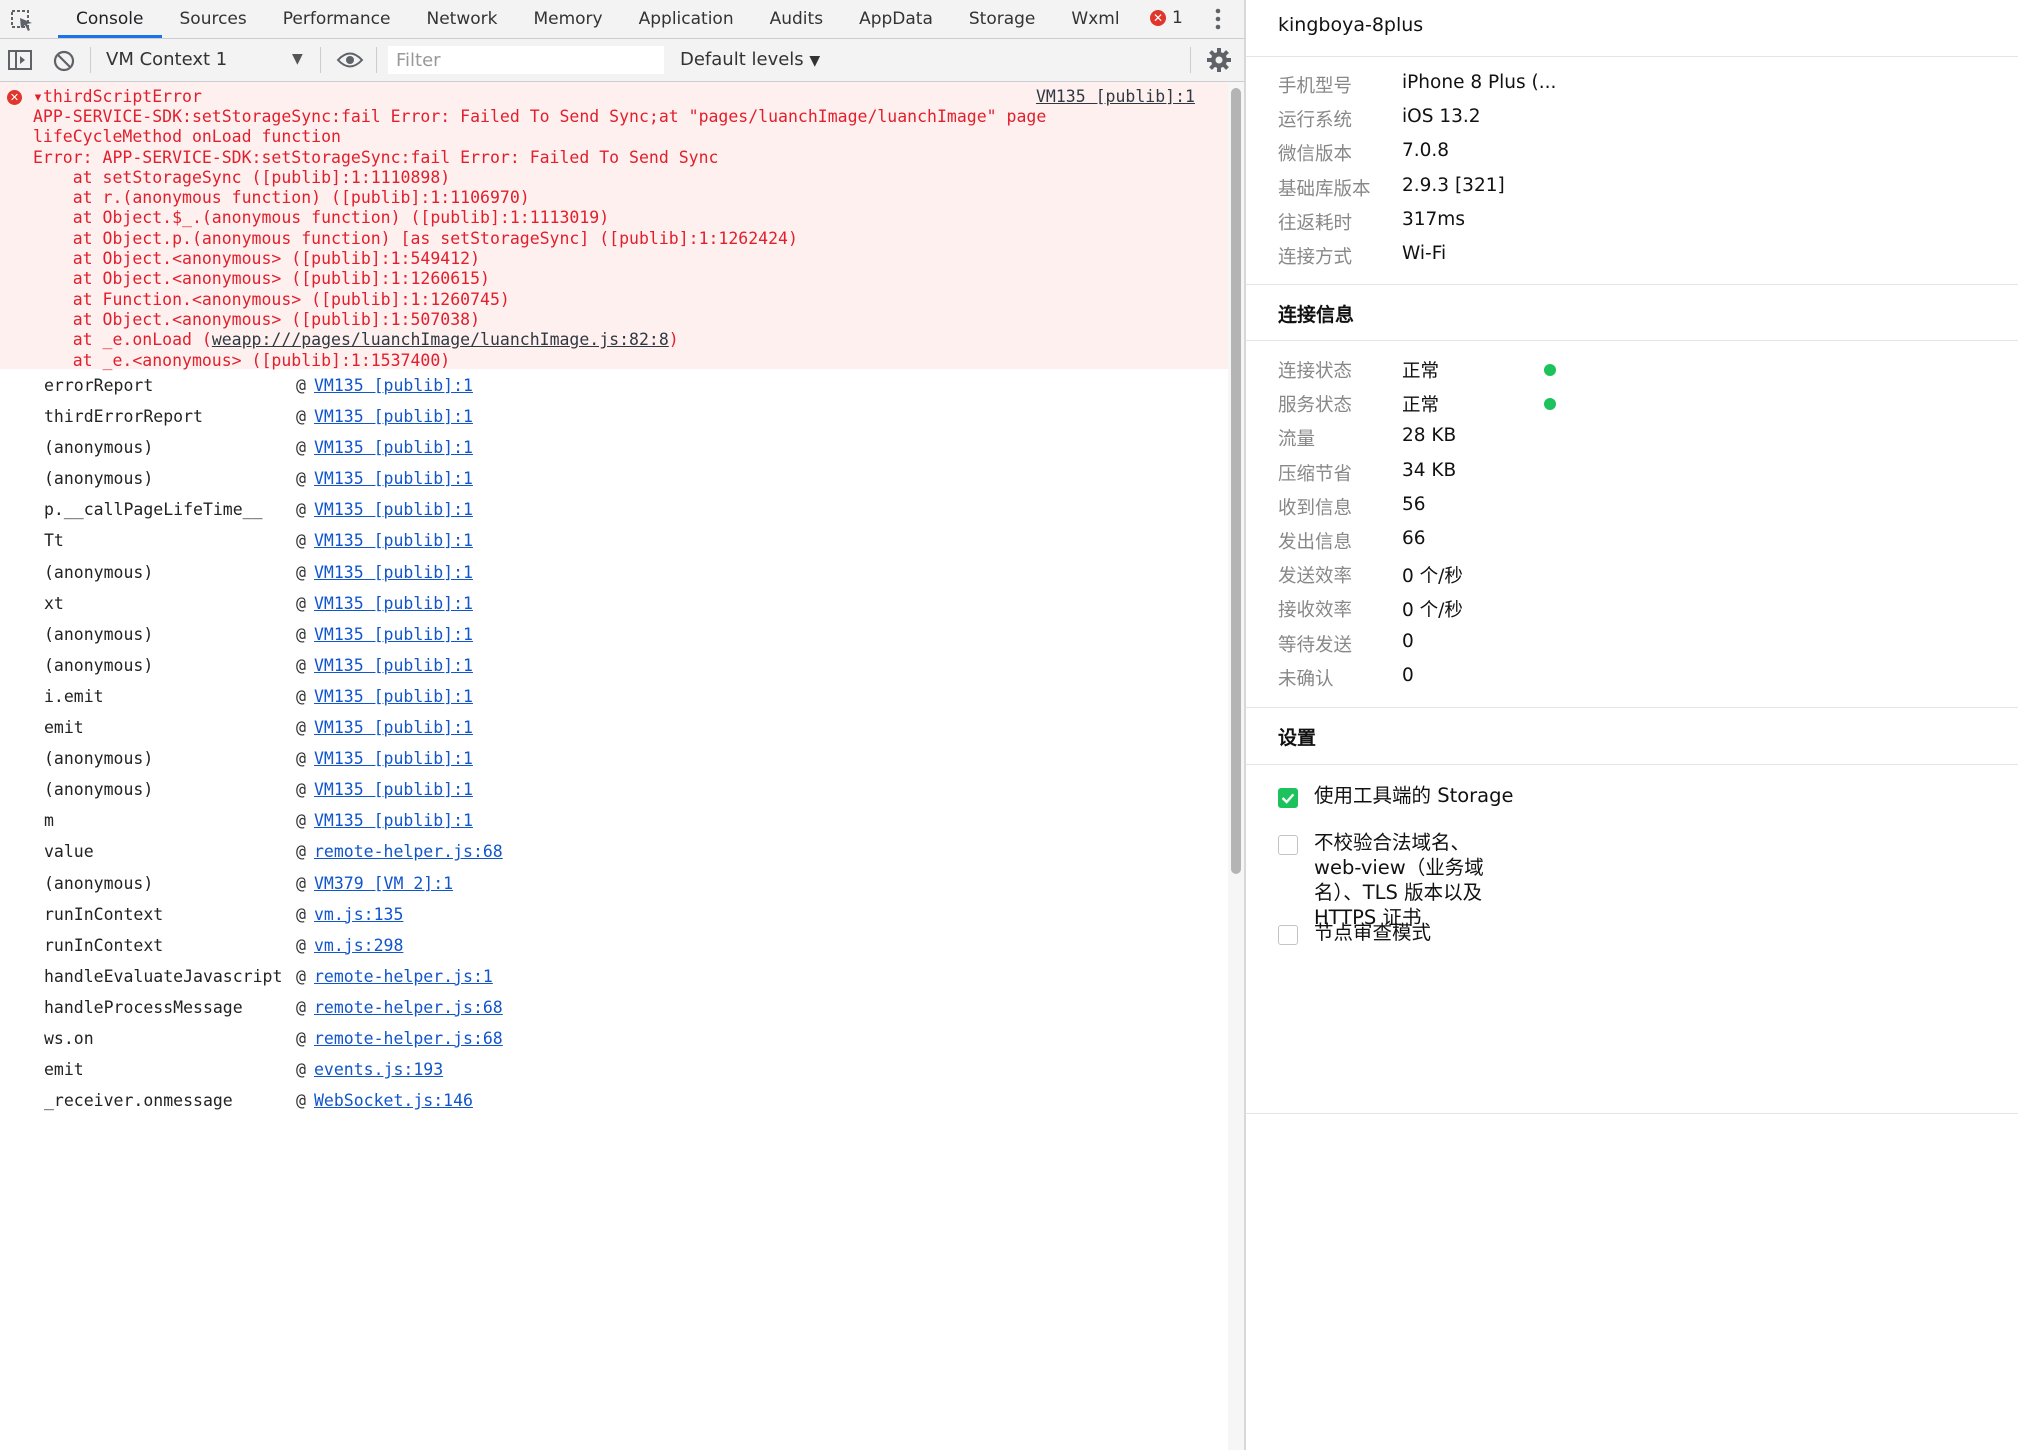 The width and height of the screenshot is (2018, 1450). Describe the element at coordinates (393, 1100) in the screenshot. I see `stack-frame-location-link: WebSocket.js:146` at that location.